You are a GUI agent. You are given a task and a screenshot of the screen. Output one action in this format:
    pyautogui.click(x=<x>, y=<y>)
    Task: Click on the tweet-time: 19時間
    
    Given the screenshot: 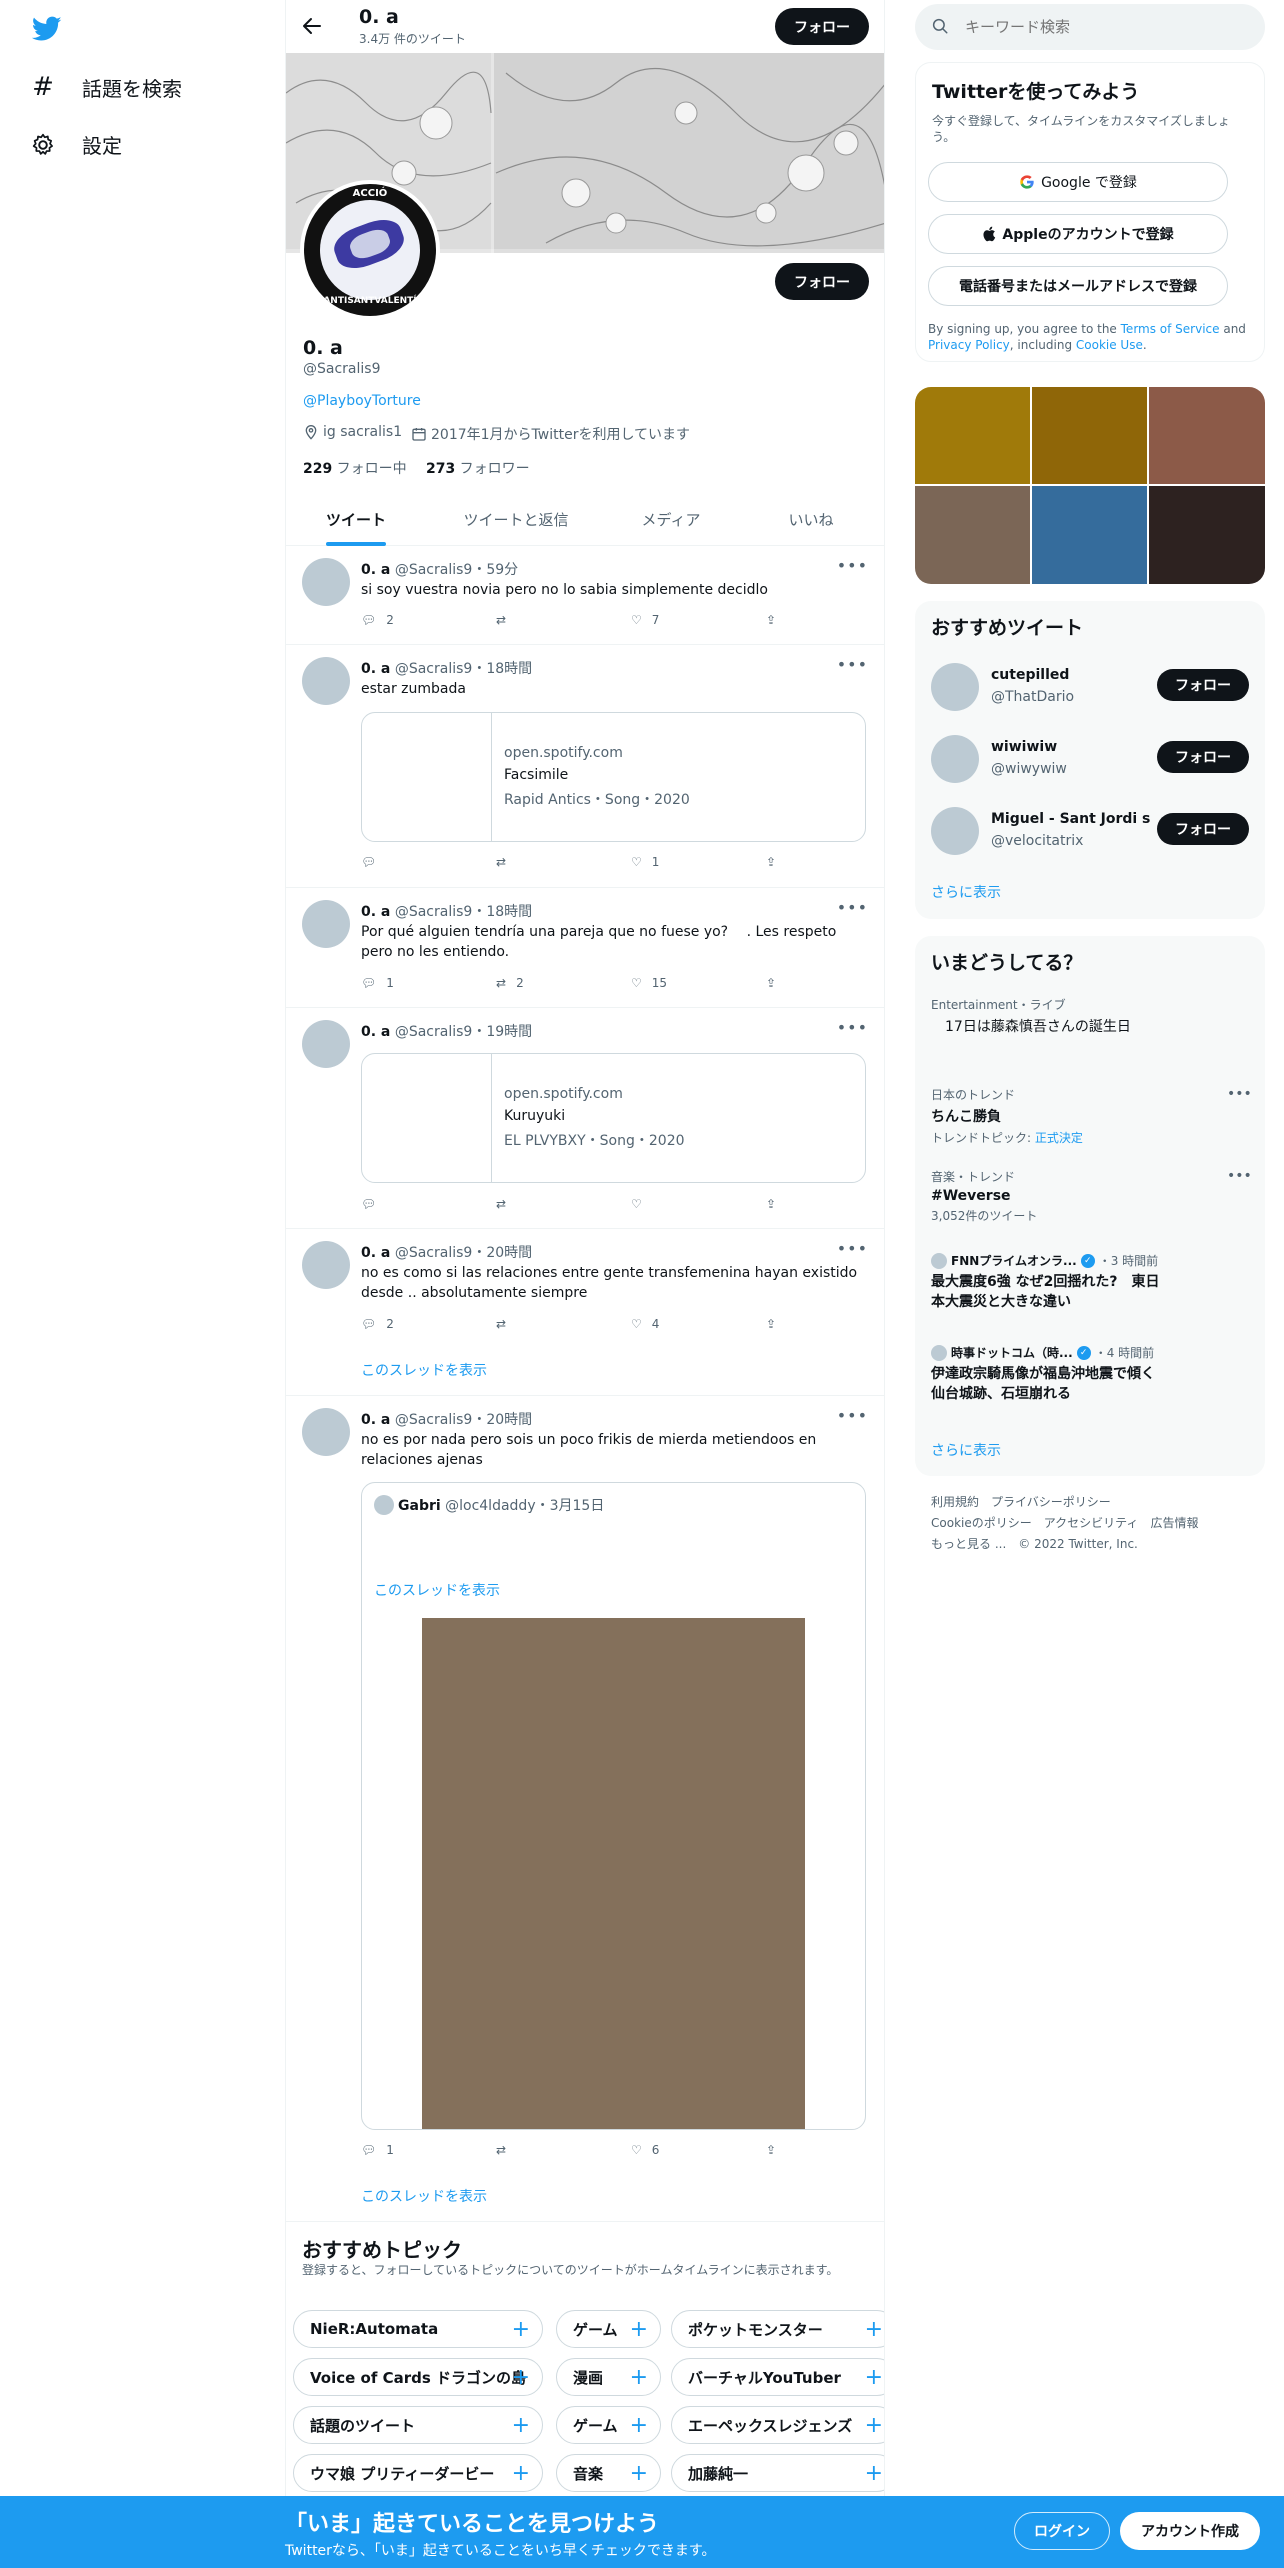 What is the action you would take?
    pyautogui.click(x=509, y=1032)
    